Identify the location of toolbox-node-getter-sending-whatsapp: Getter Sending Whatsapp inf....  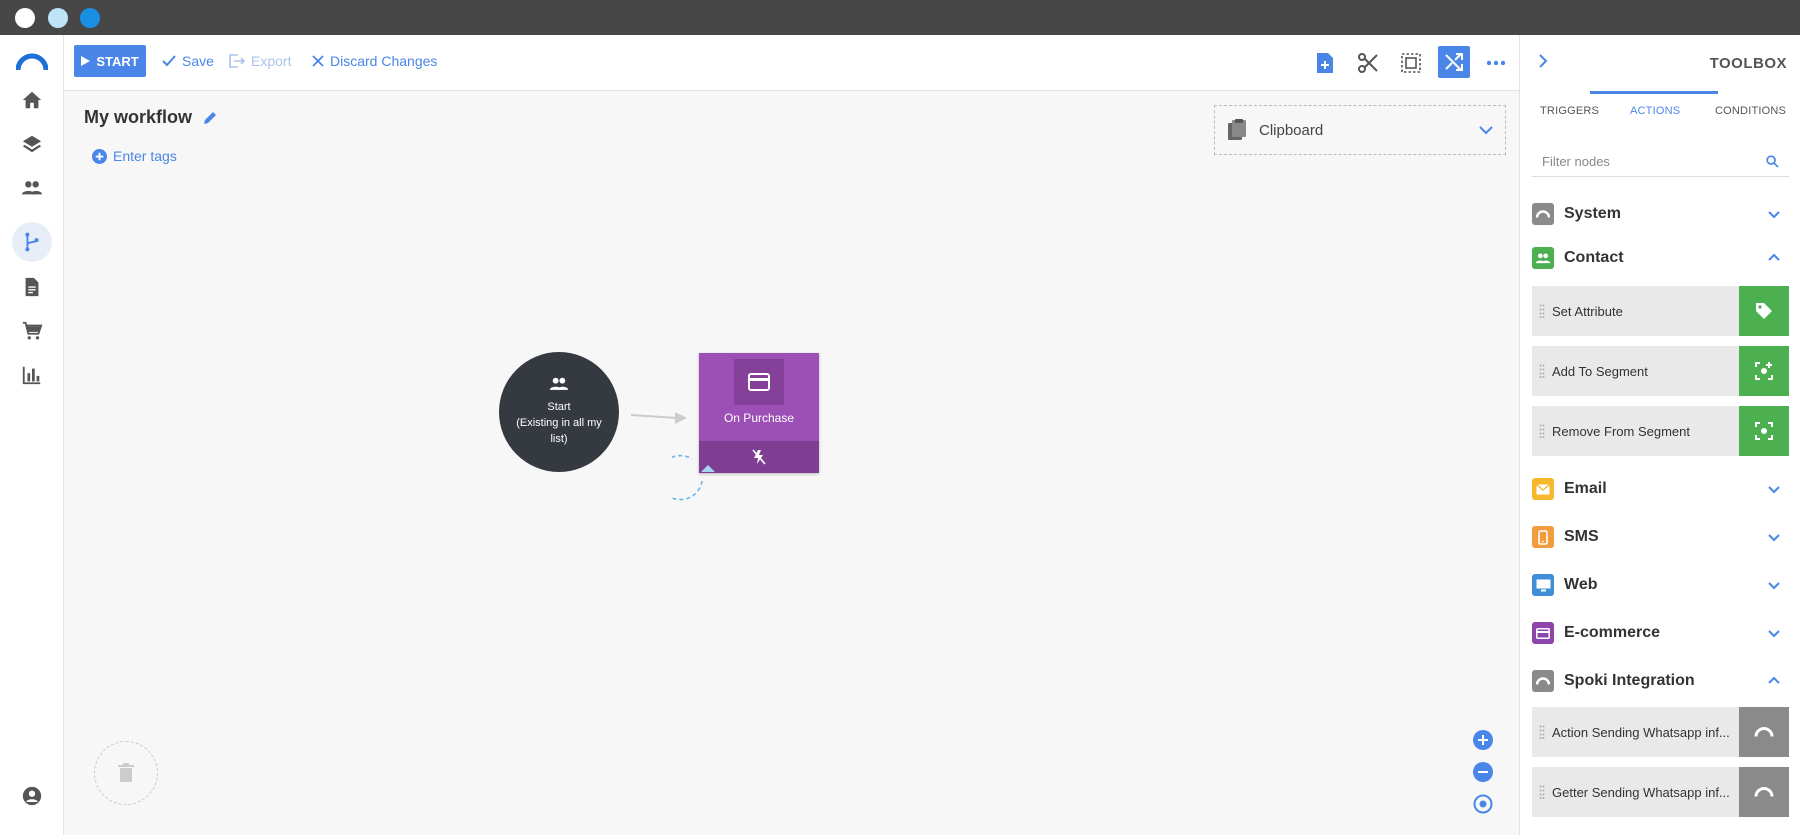
(1660, 792).